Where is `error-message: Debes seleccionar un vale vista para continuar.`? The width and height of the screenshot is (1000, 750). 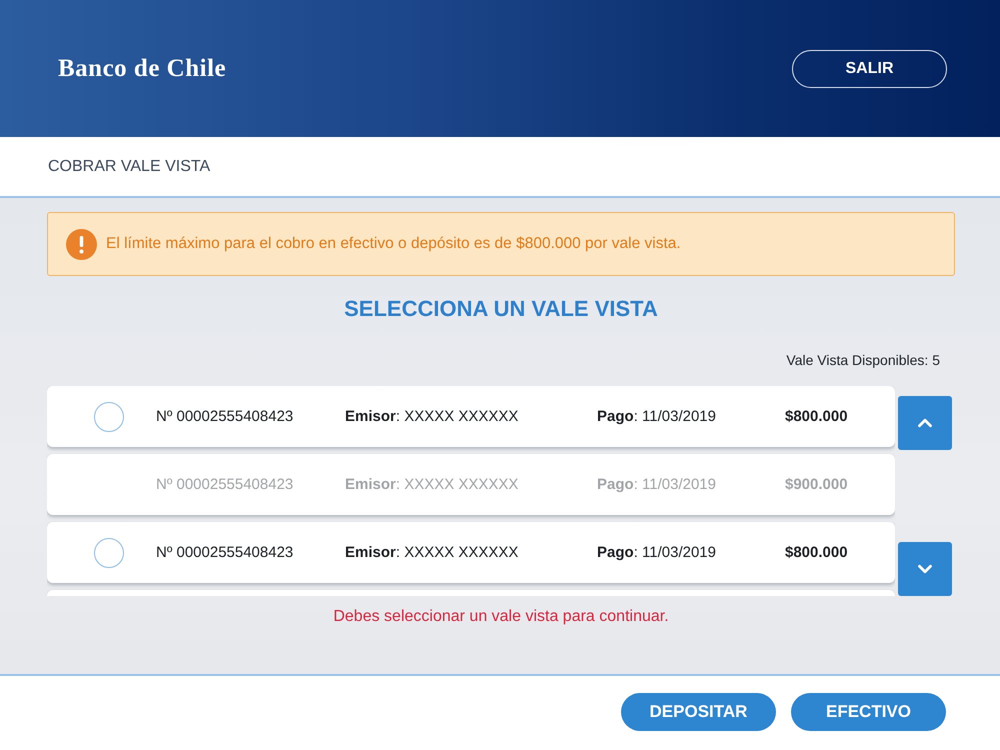
error-message: Debes seleccionar un vale vista para continuar. is located at coordinates (501, 617).